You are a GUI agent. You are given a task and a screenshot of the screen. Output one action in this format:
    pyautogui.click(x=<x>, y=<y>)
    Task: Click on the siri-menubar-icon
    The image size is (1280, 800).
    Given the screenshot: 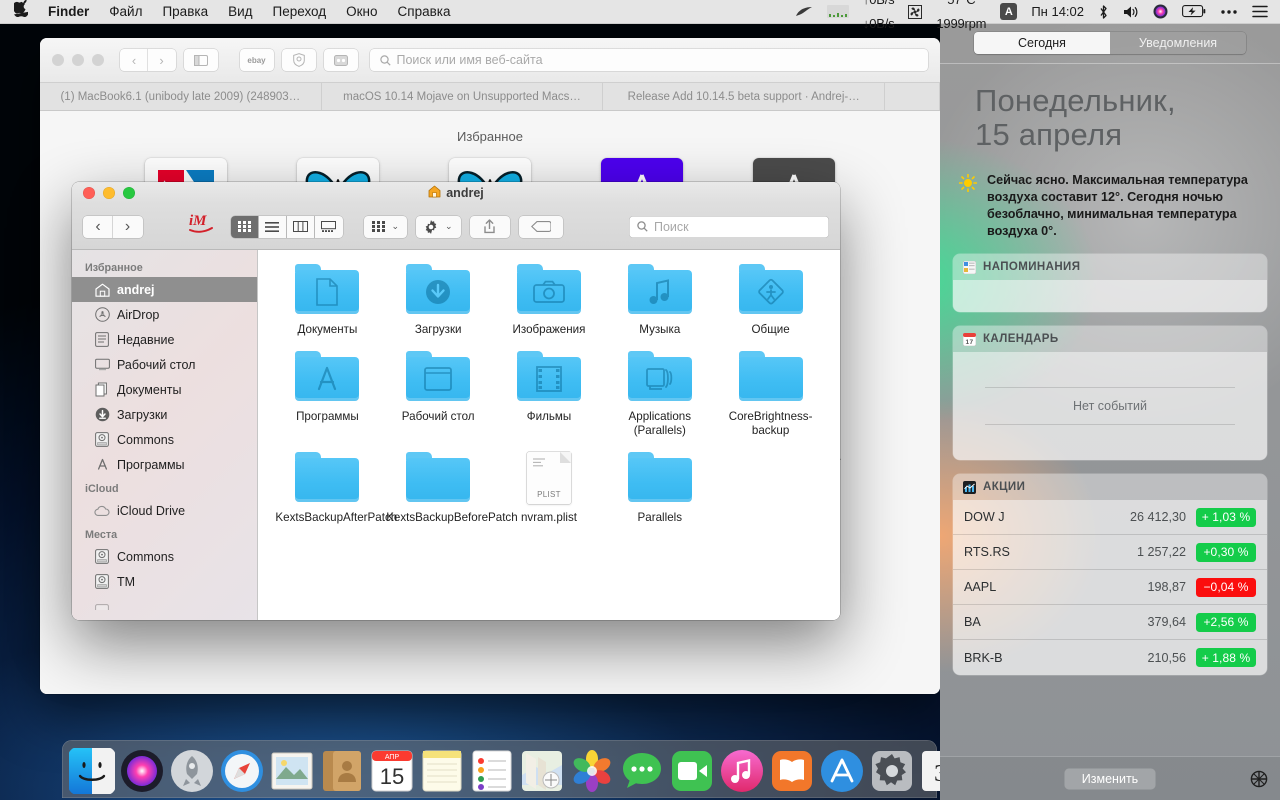 What is the action you would take?
    pyautogui.click(x=1160, y=11)
    